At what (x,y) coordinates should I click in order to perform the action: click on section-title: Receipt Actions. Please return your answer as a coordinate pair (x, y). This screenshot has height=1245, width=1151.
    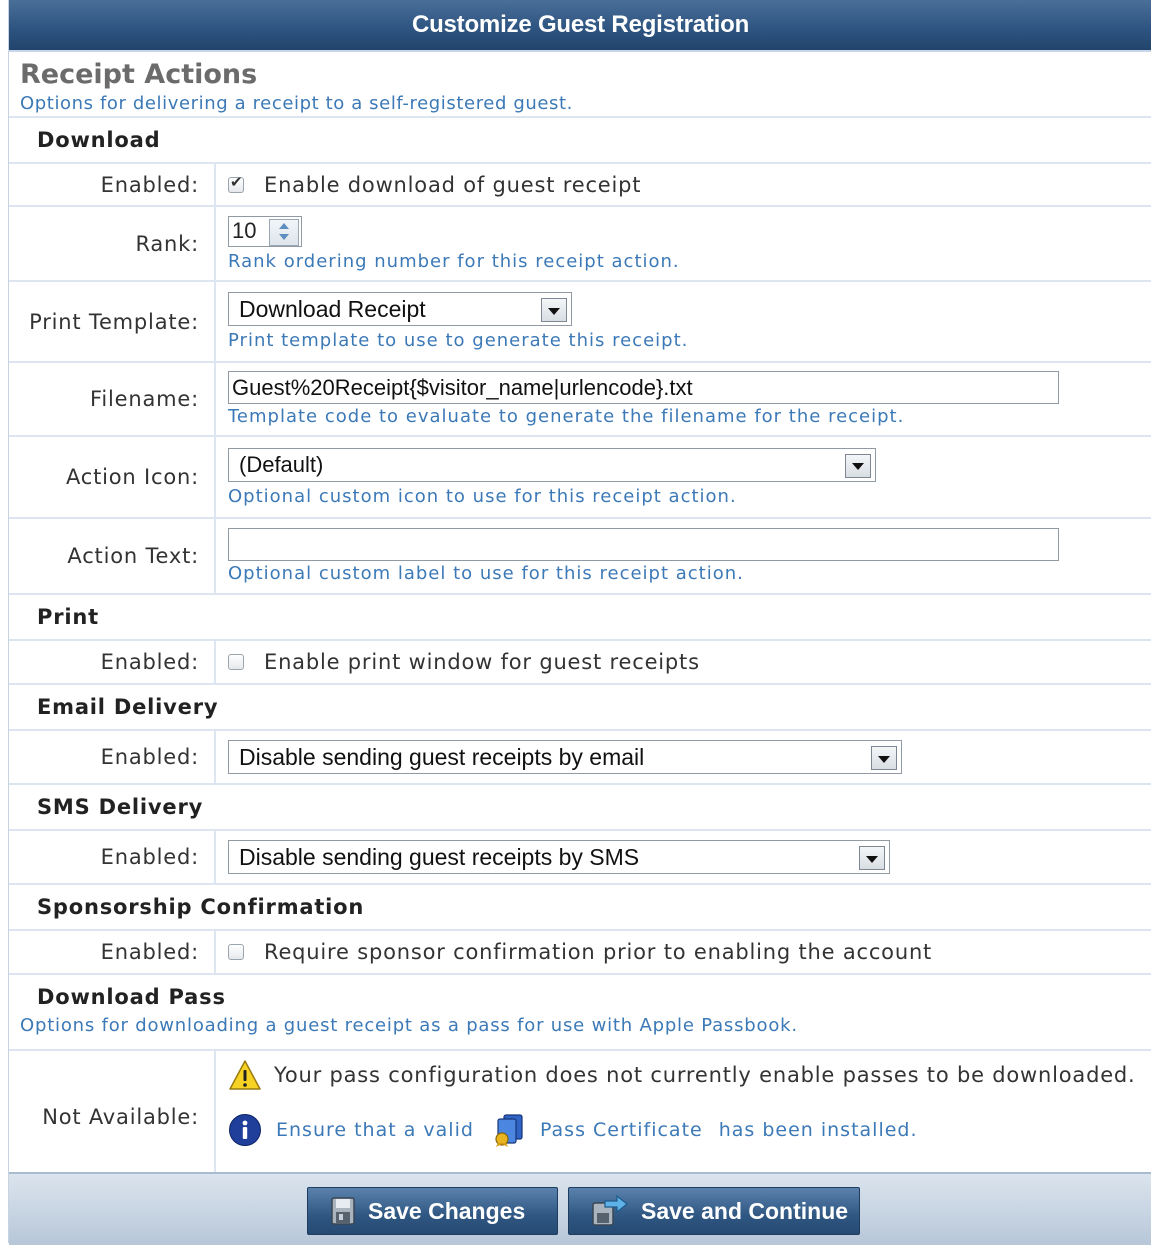
    Looking at the image, I should click on (139, 74).